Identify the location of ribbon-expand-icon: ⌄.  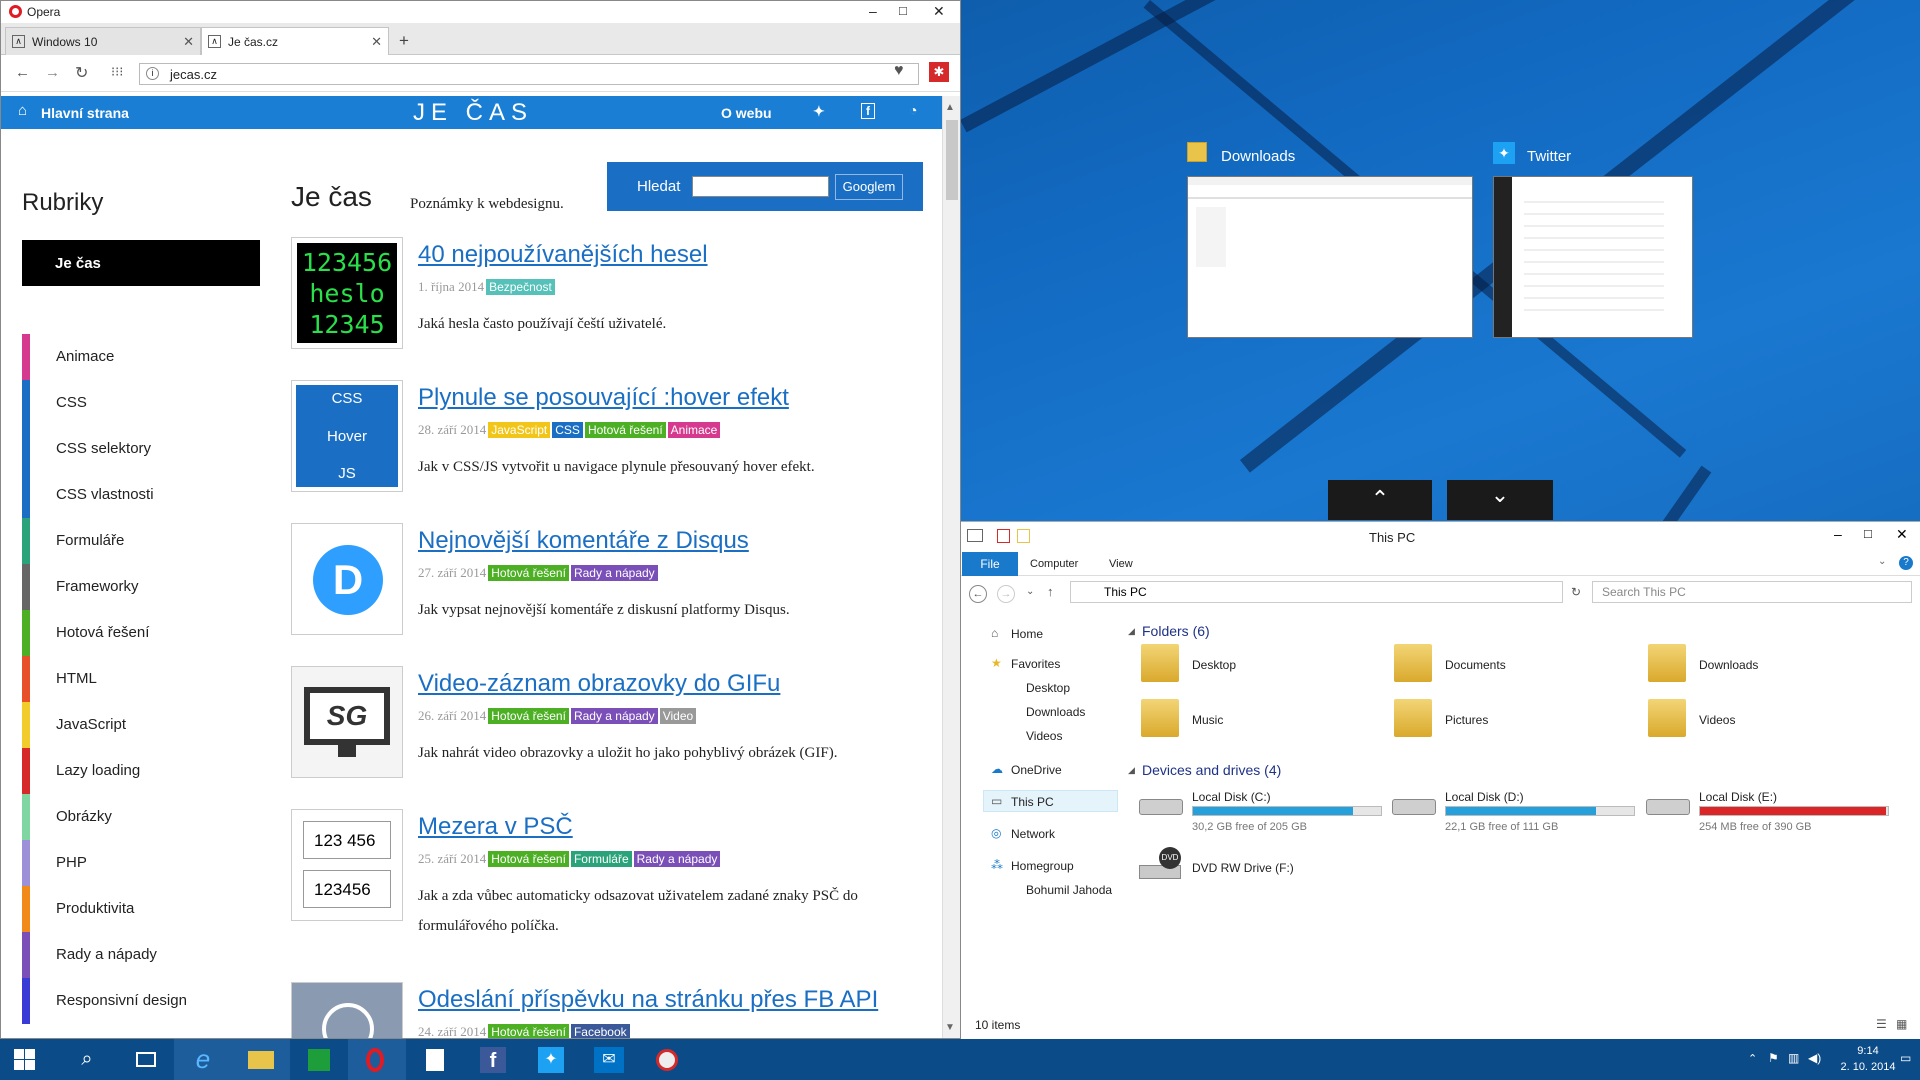
(1882, 561).